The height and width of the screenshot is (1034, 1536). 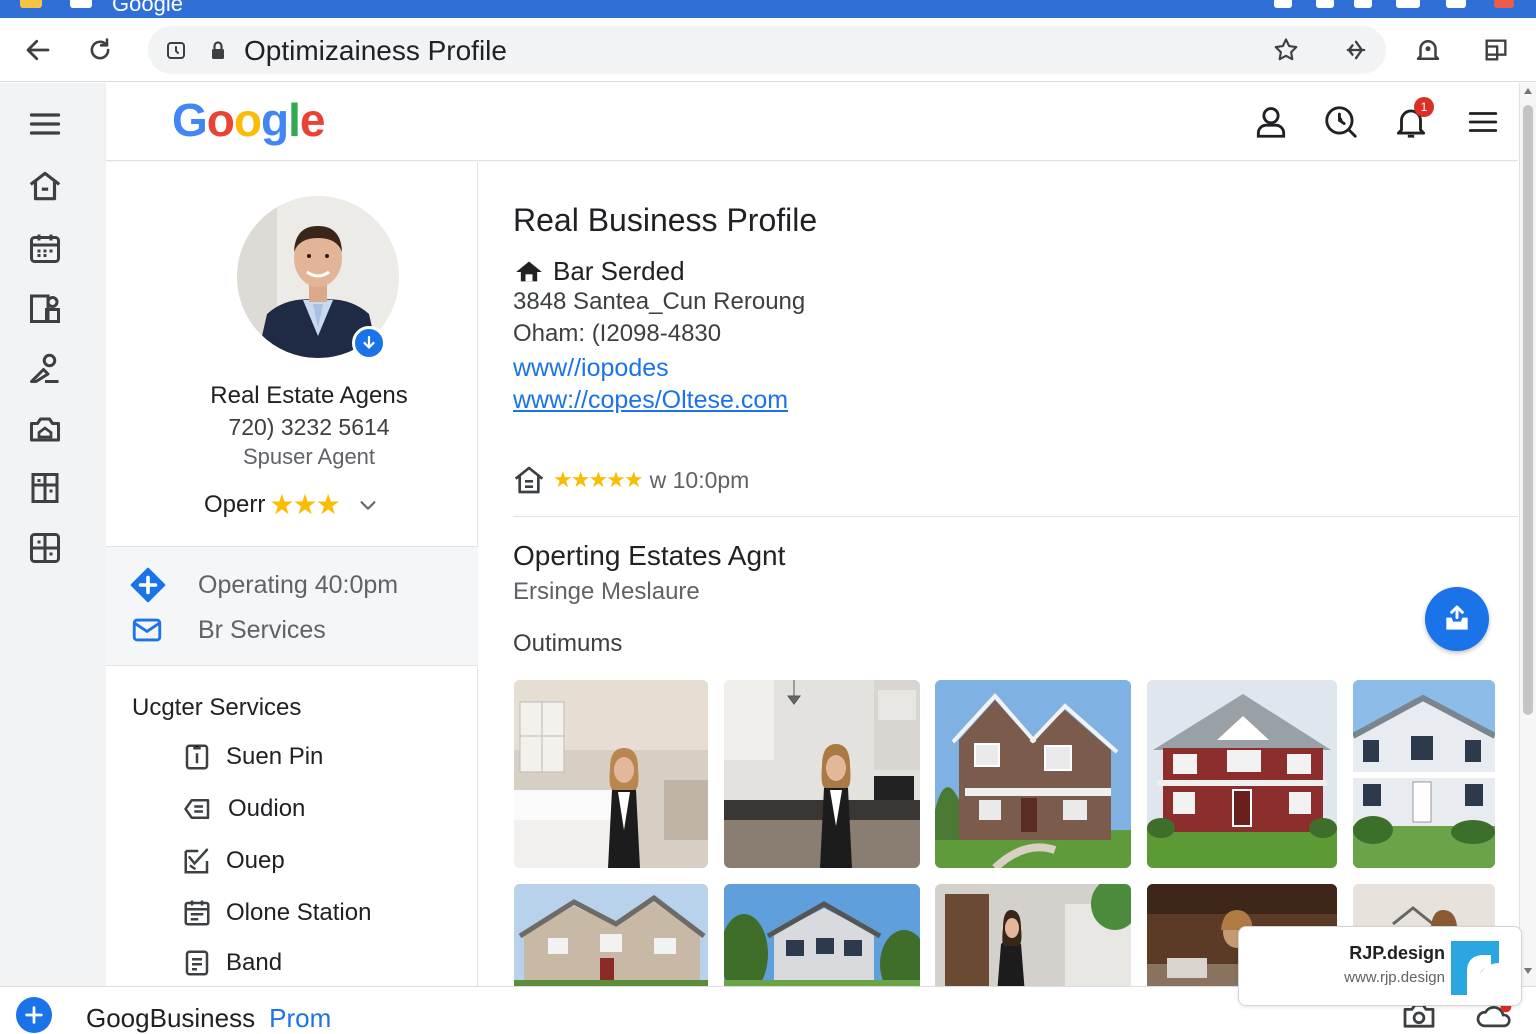 What do you see at coordinates (1528, 410) in the screenshot?
I see `scroll-thumb` at bounding box center [1528, 410].